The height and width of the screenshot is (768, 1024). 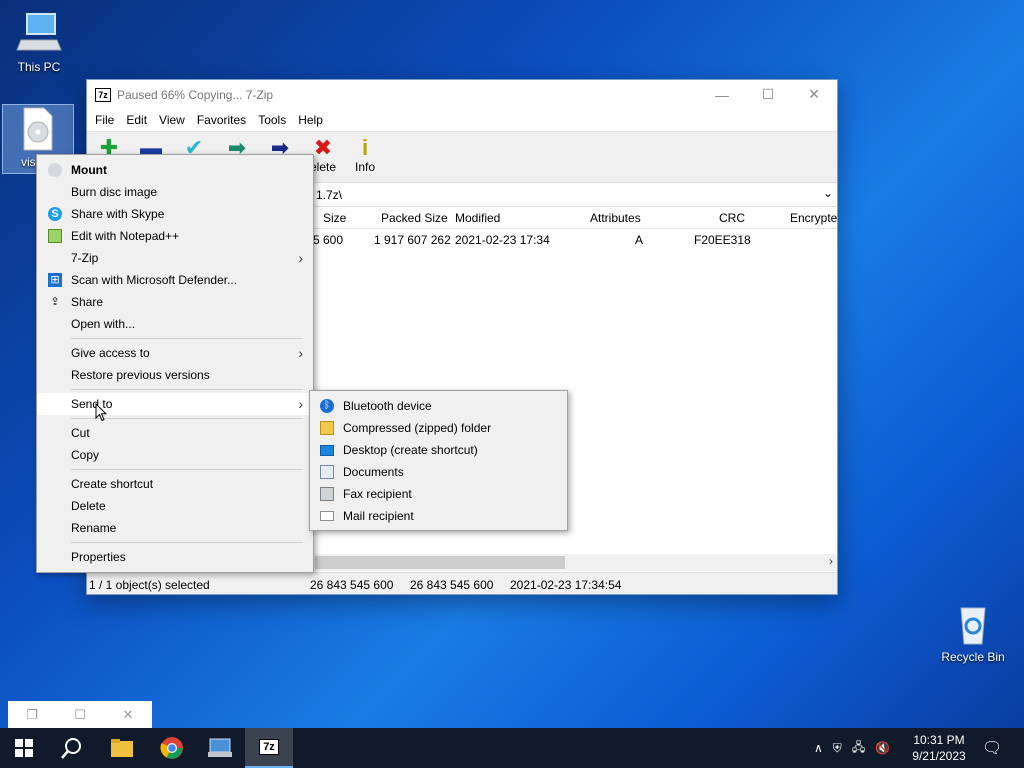 What do you see at coordinates (327, 428) in the screenshot?
I see `zip-folder-icon` at bounding box center [327, 428].